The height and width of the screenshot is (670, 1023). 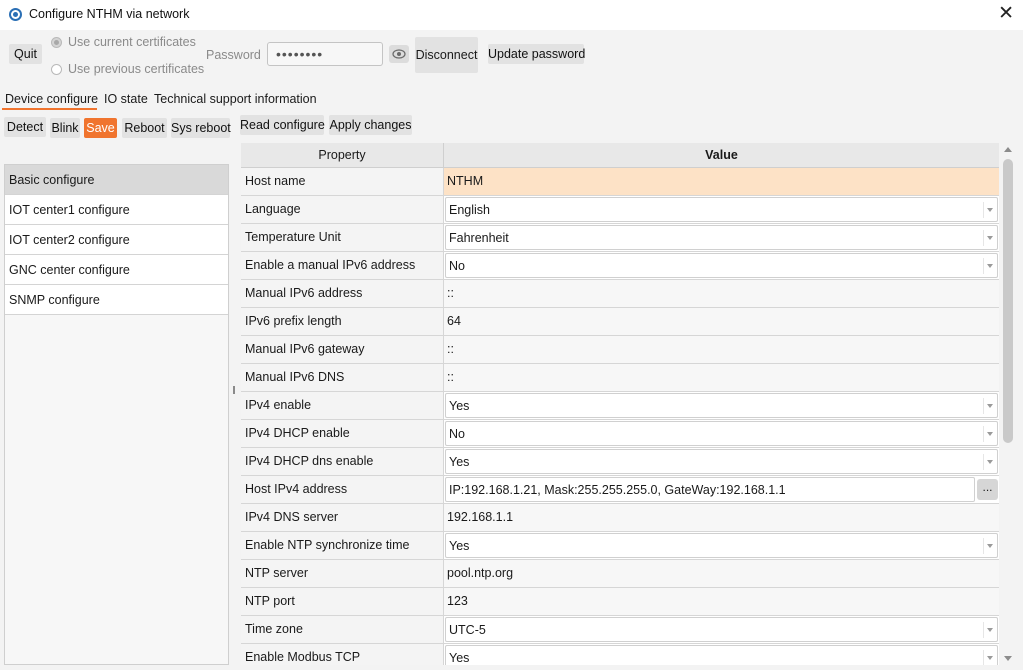 I want to click on property-label: Manual IPv6 gateway, so click(x=342, y=349).